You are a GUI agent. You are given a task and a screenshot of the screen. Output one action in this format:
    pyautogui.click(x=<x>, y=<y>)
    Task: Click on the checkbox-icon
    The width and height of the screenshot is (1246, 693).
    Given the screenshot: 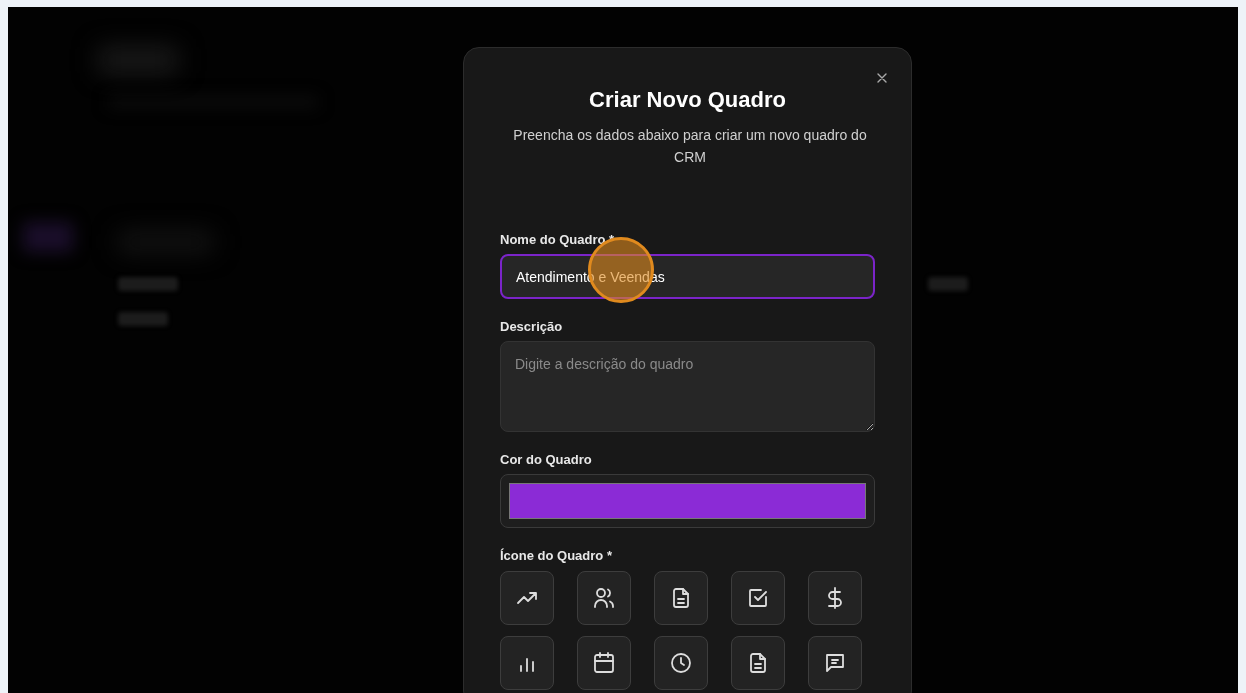 What is the action you would take?
    pyautogui.click(x=758, y=598)
    